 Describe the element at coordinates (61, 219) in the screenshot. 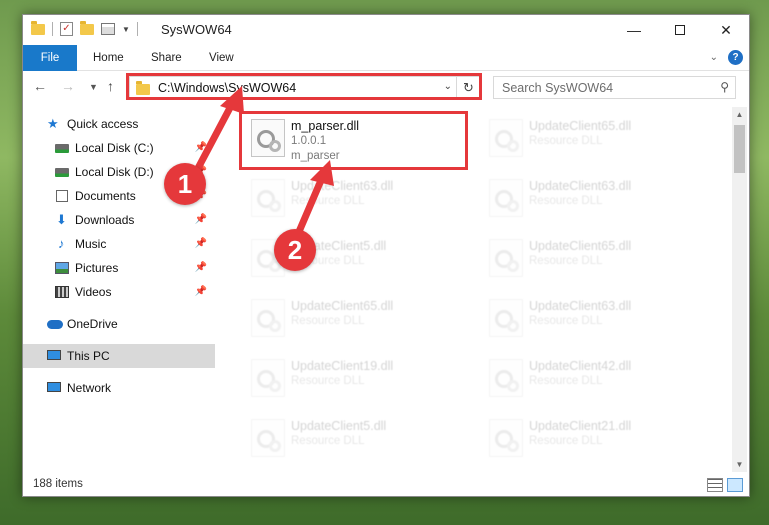

I see `download-icon: ⬇` at that location.